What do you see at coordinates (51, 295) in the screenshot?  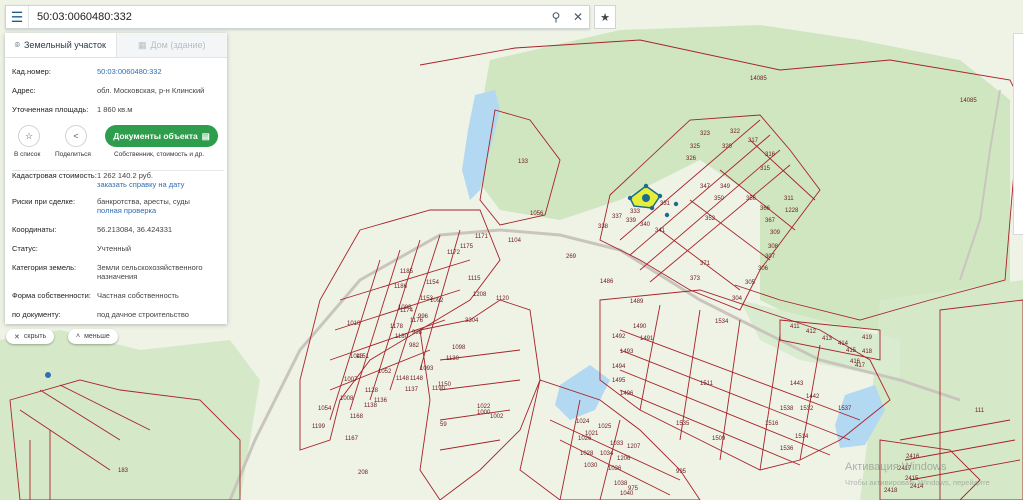 I see `ownership-label: Форма собственности:` at bounding box center [51, 295].